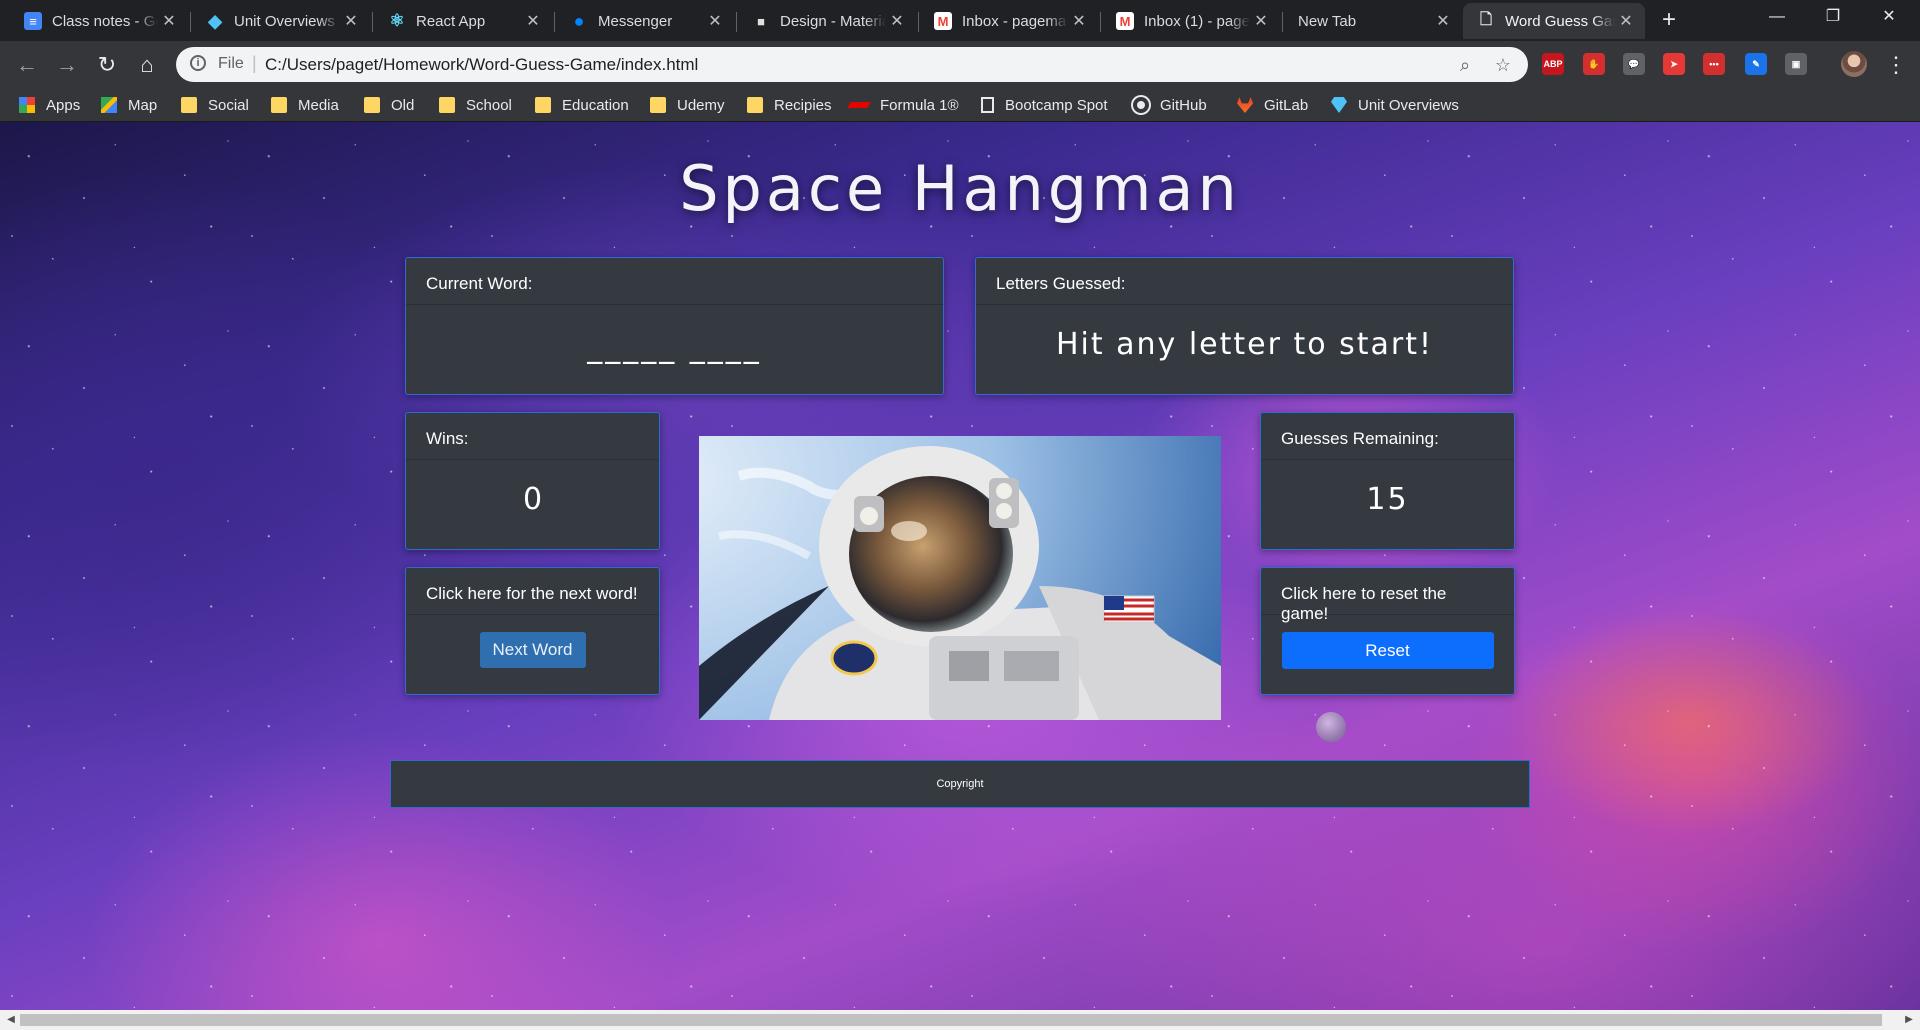 This screenshot has height=1030, width=1920. What do you see at coordinates (595, 105) in the screenshot?
I see `bookmark-label: Education` at bounding box center [595, 105].